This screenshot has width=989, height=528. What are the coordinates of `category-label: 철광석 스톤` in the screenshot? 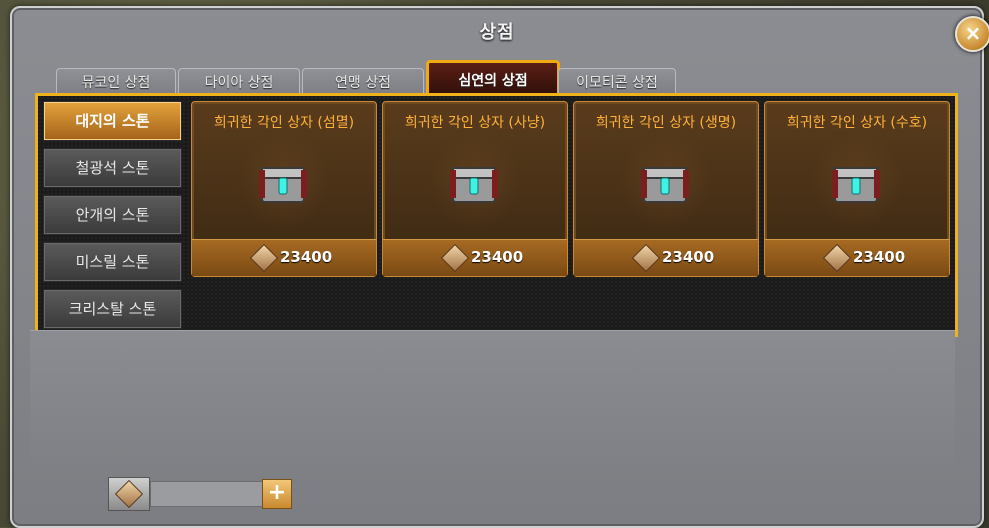 It's located at (112, 168).